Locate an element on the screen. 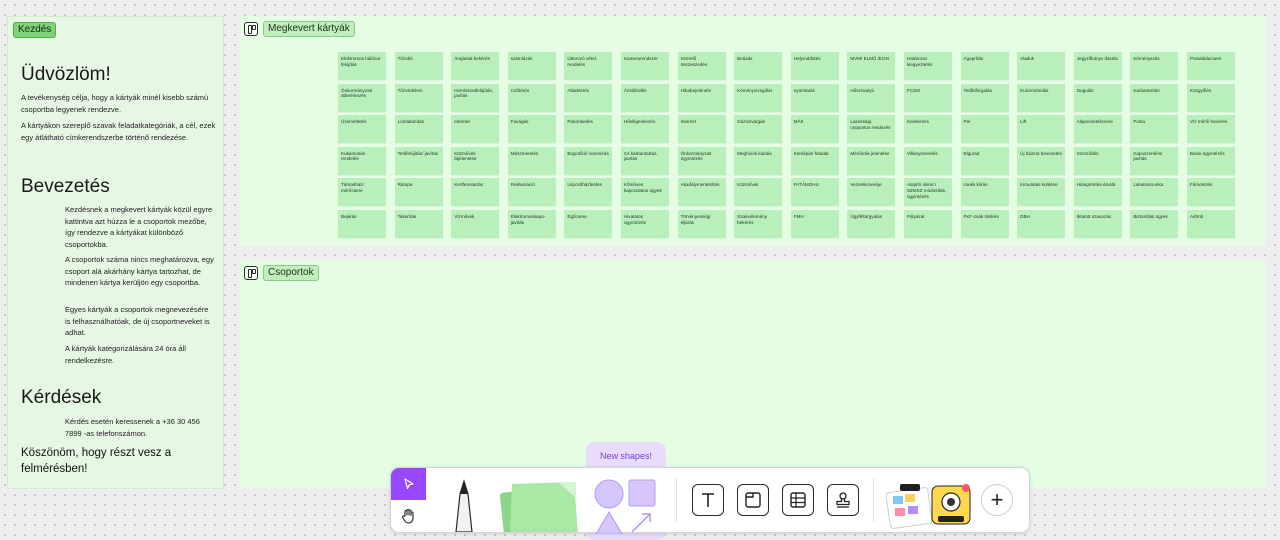  card: Biztosítási ügyek is located at coordinates (1154, 223).